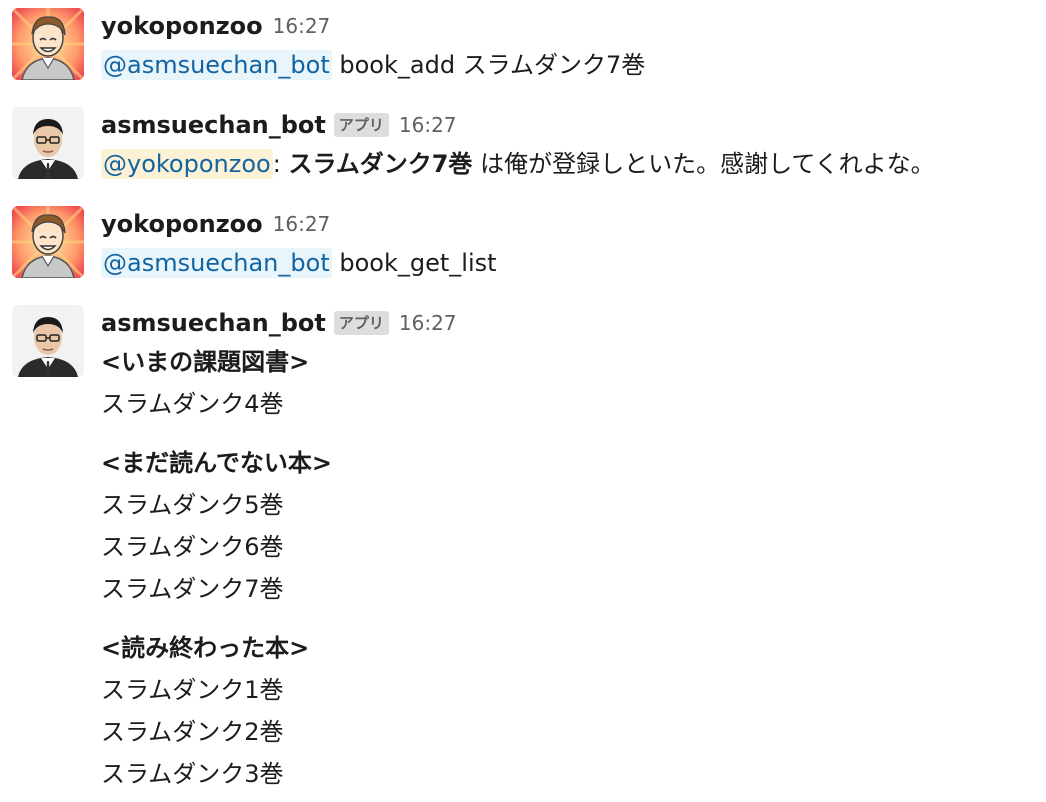  What do you see at coordinates (192, 589) in the screenshot?
I see `book-item: スラムダンク7巻` at bounding box center [192, 589].